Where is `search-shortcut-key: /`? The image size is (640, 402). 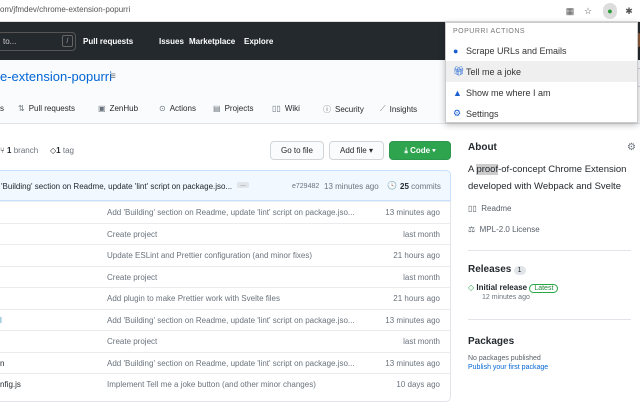 search-shortcut-key: / is located at coordinates (67, 41).